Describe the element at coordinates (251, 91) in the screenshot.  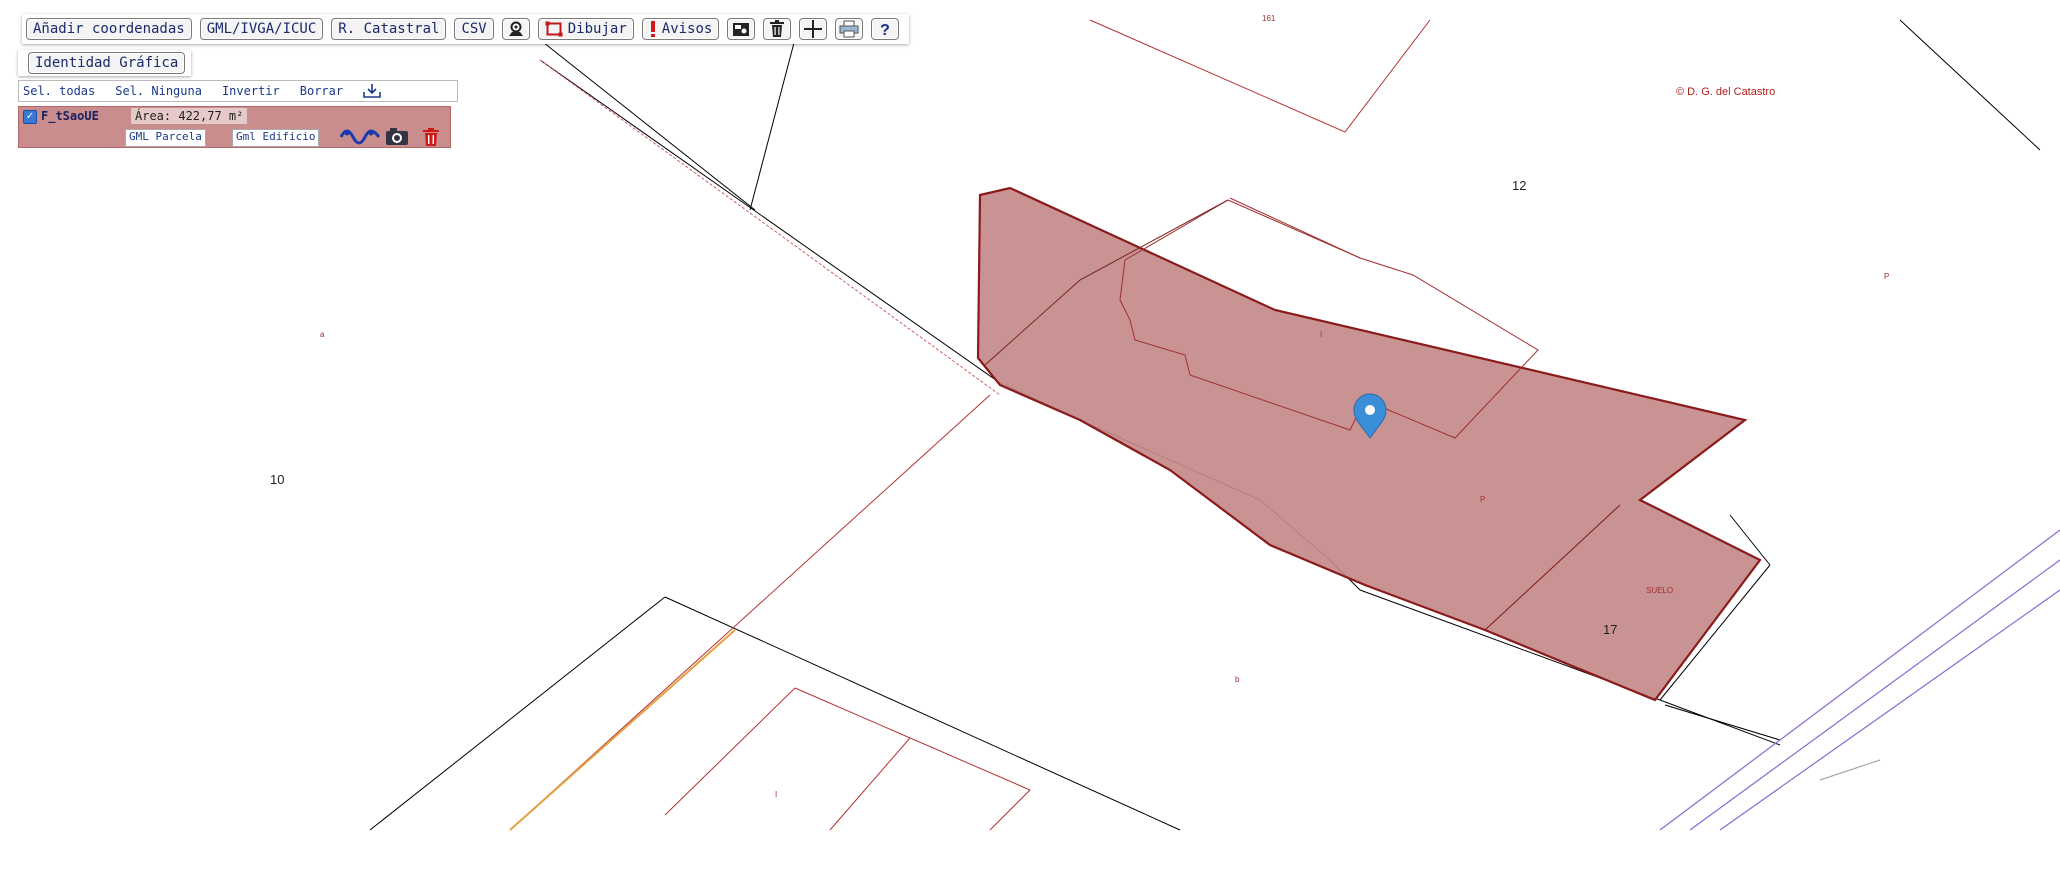
I see `invert-link: Invertir` at that location.